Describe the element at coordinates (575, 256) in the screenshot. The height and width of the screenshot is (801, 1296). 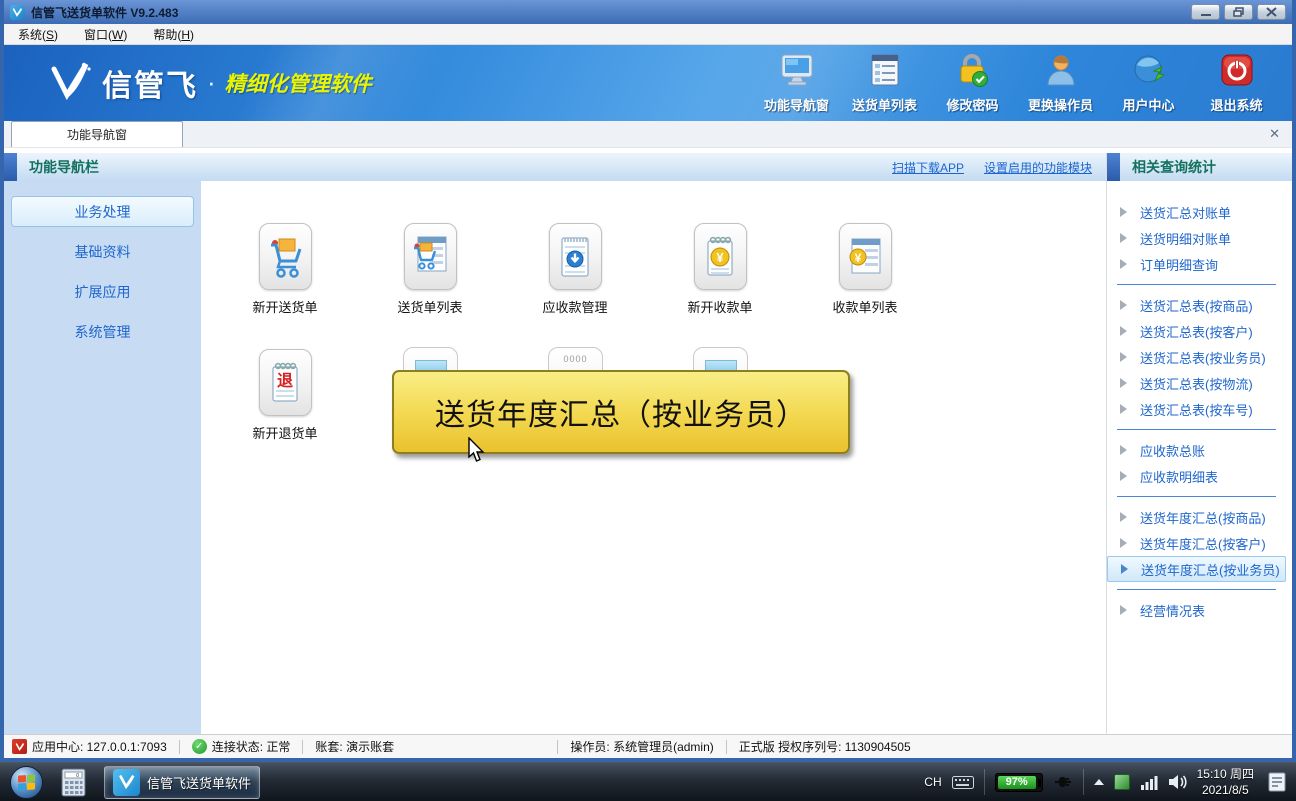
I see `receivable-icon` at that location.